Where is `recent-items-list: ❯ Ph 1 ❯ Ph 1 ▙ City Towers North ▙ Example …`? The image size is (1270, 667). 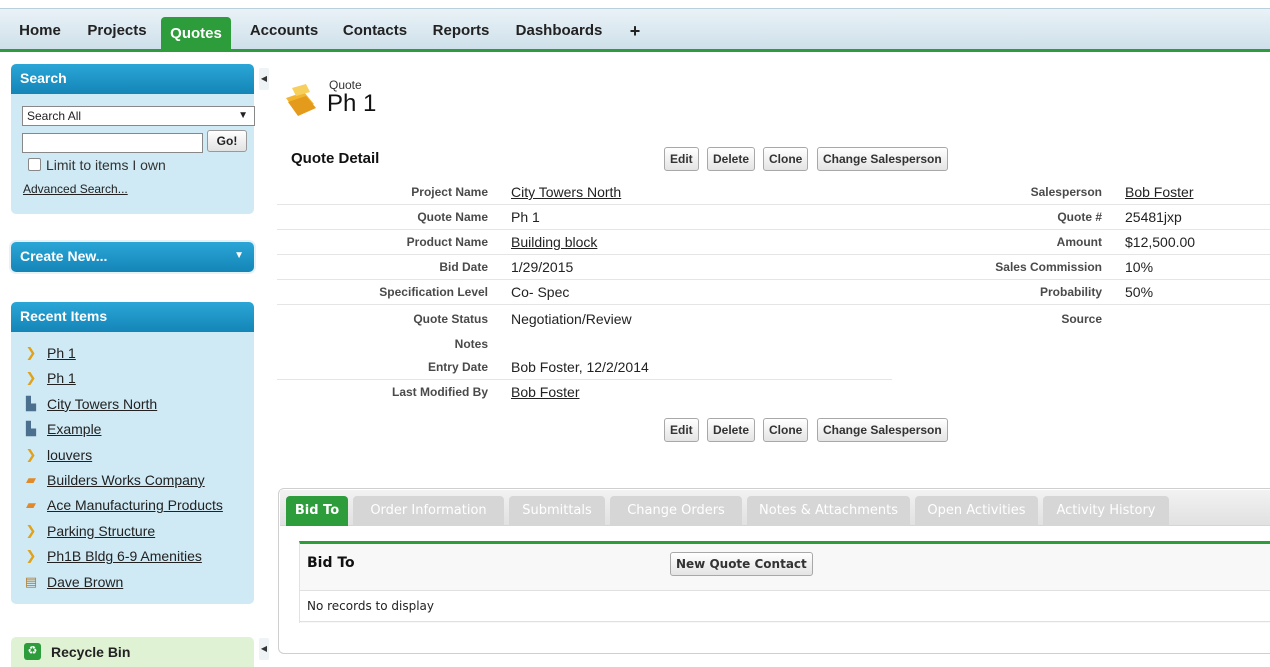
recent-items-list: ❯ Ph 1 ❯ Ph 1 ▙ City Towers North ▙ Example … is located at coordinates (132, 468).